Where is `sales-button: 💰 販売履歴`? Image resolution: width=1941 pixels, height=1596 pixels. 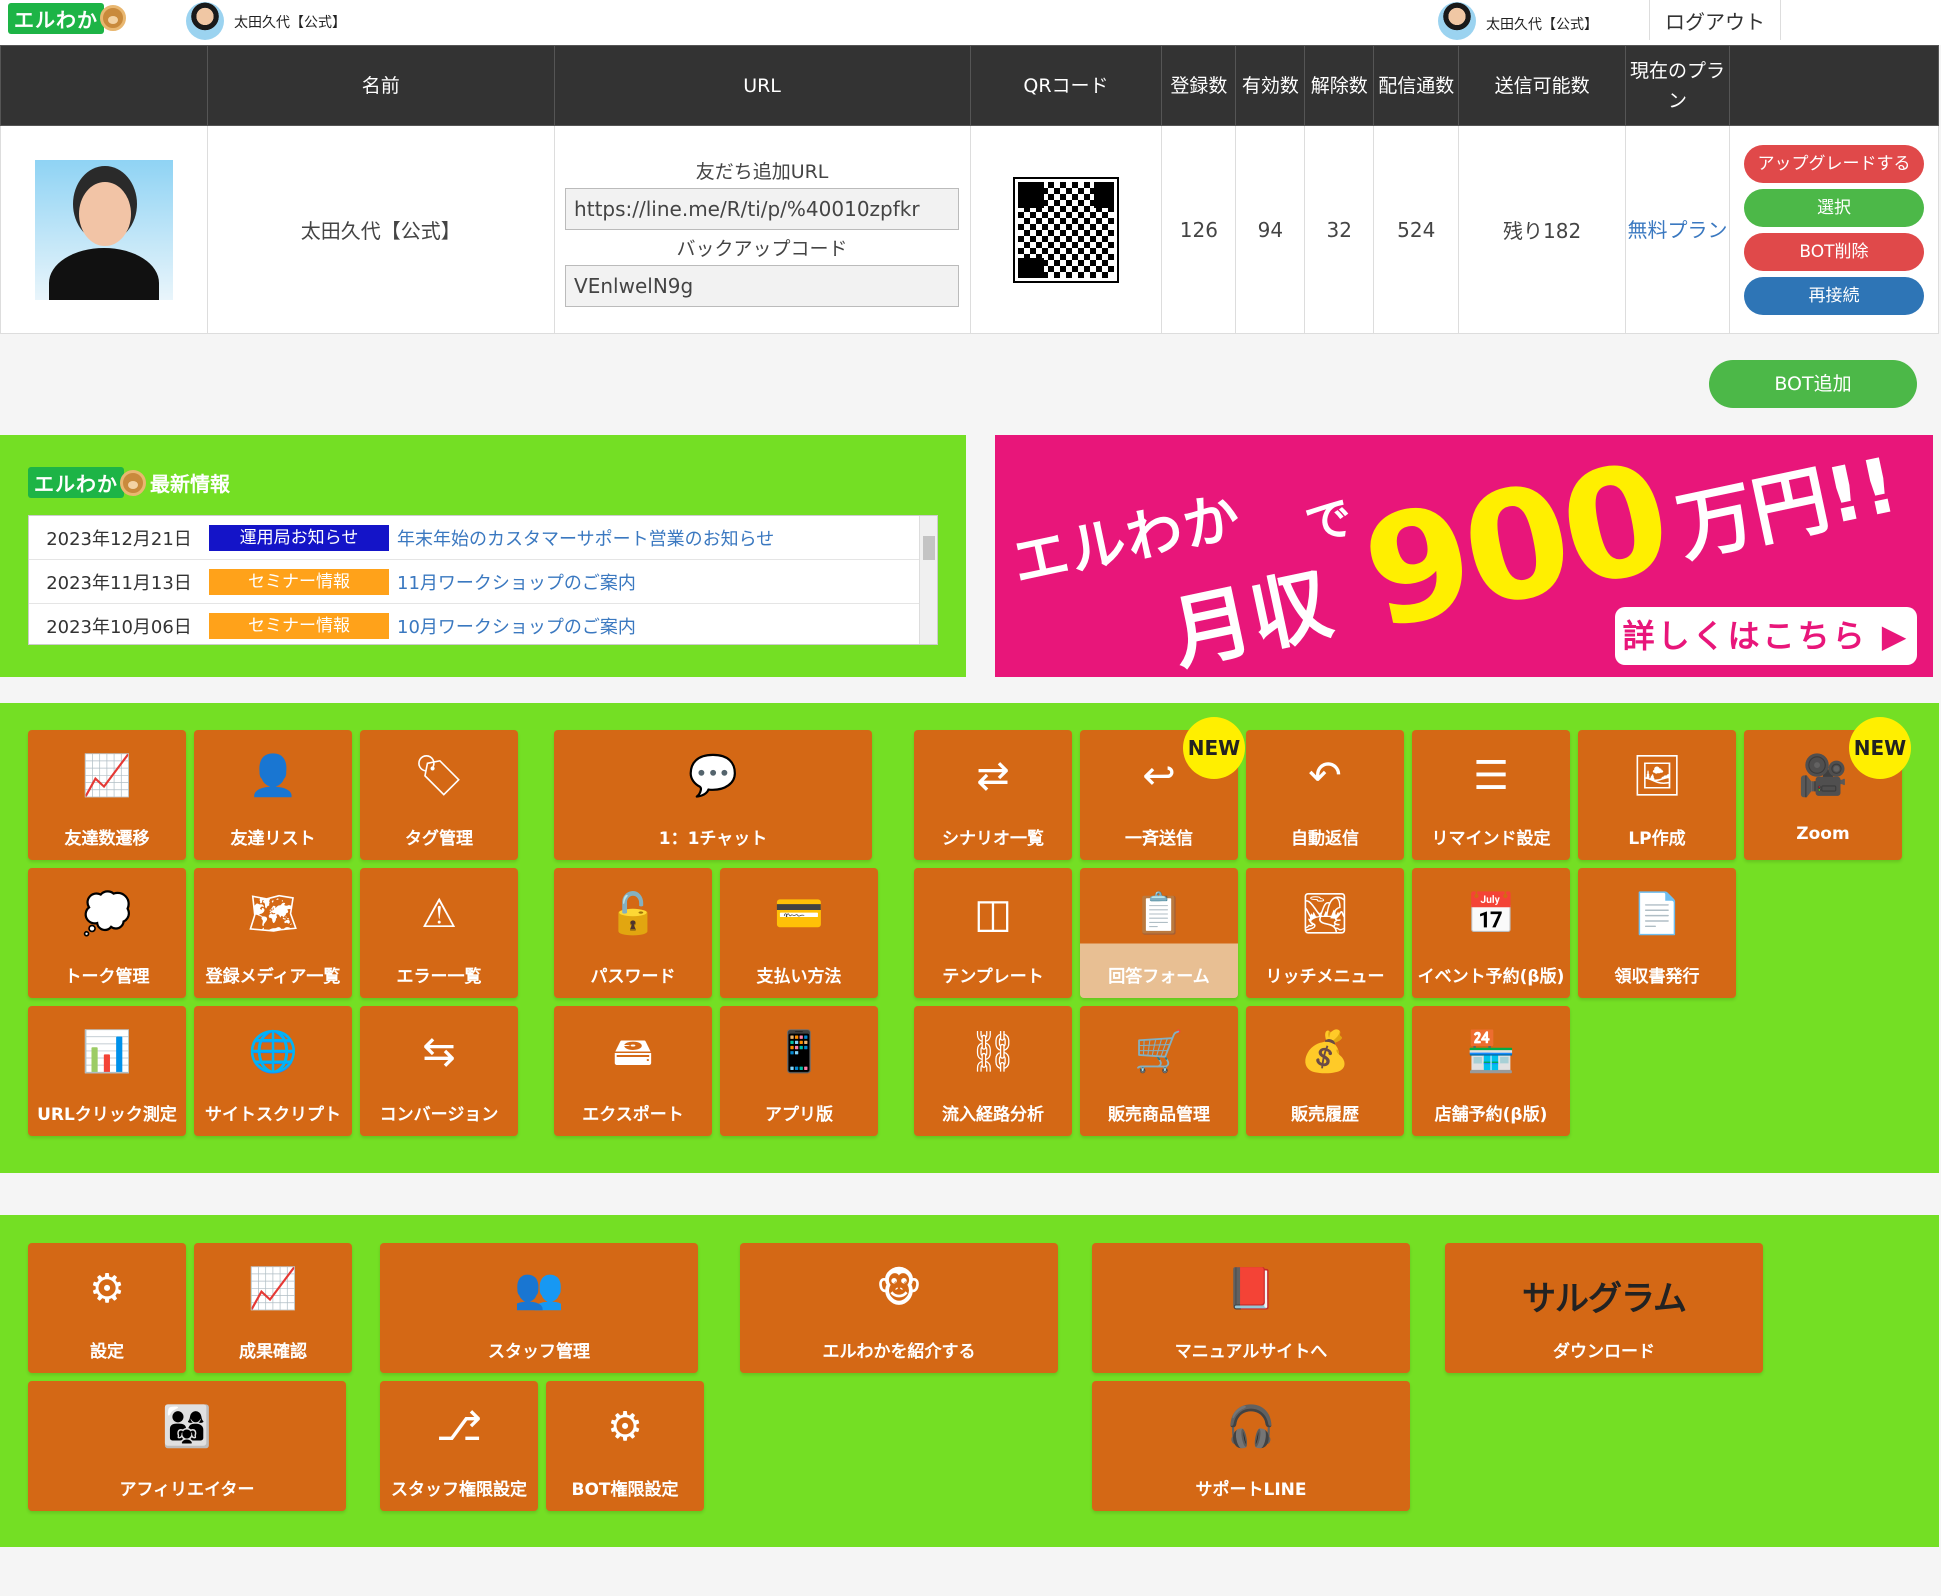 sales-button: 💰 販売履歴 is located at coordinates (1325, 1071).